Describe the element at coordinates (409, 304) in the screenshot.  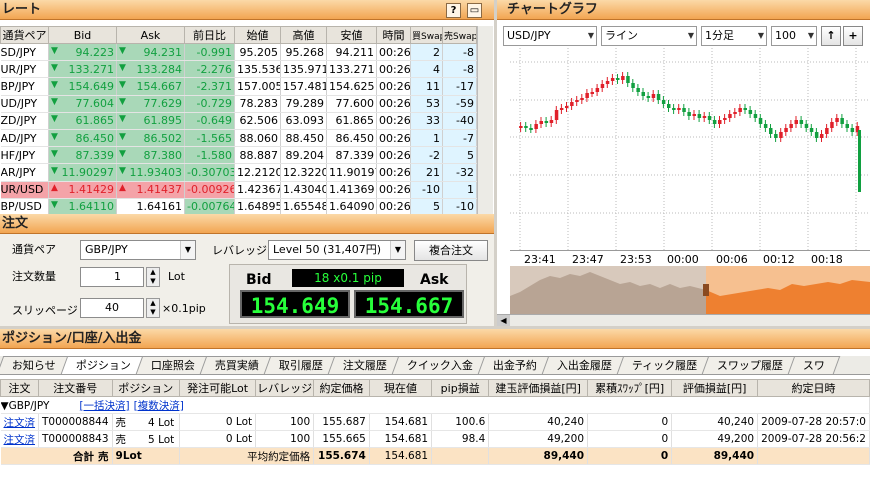
I see `ask-price-button: 154.667` at that location.